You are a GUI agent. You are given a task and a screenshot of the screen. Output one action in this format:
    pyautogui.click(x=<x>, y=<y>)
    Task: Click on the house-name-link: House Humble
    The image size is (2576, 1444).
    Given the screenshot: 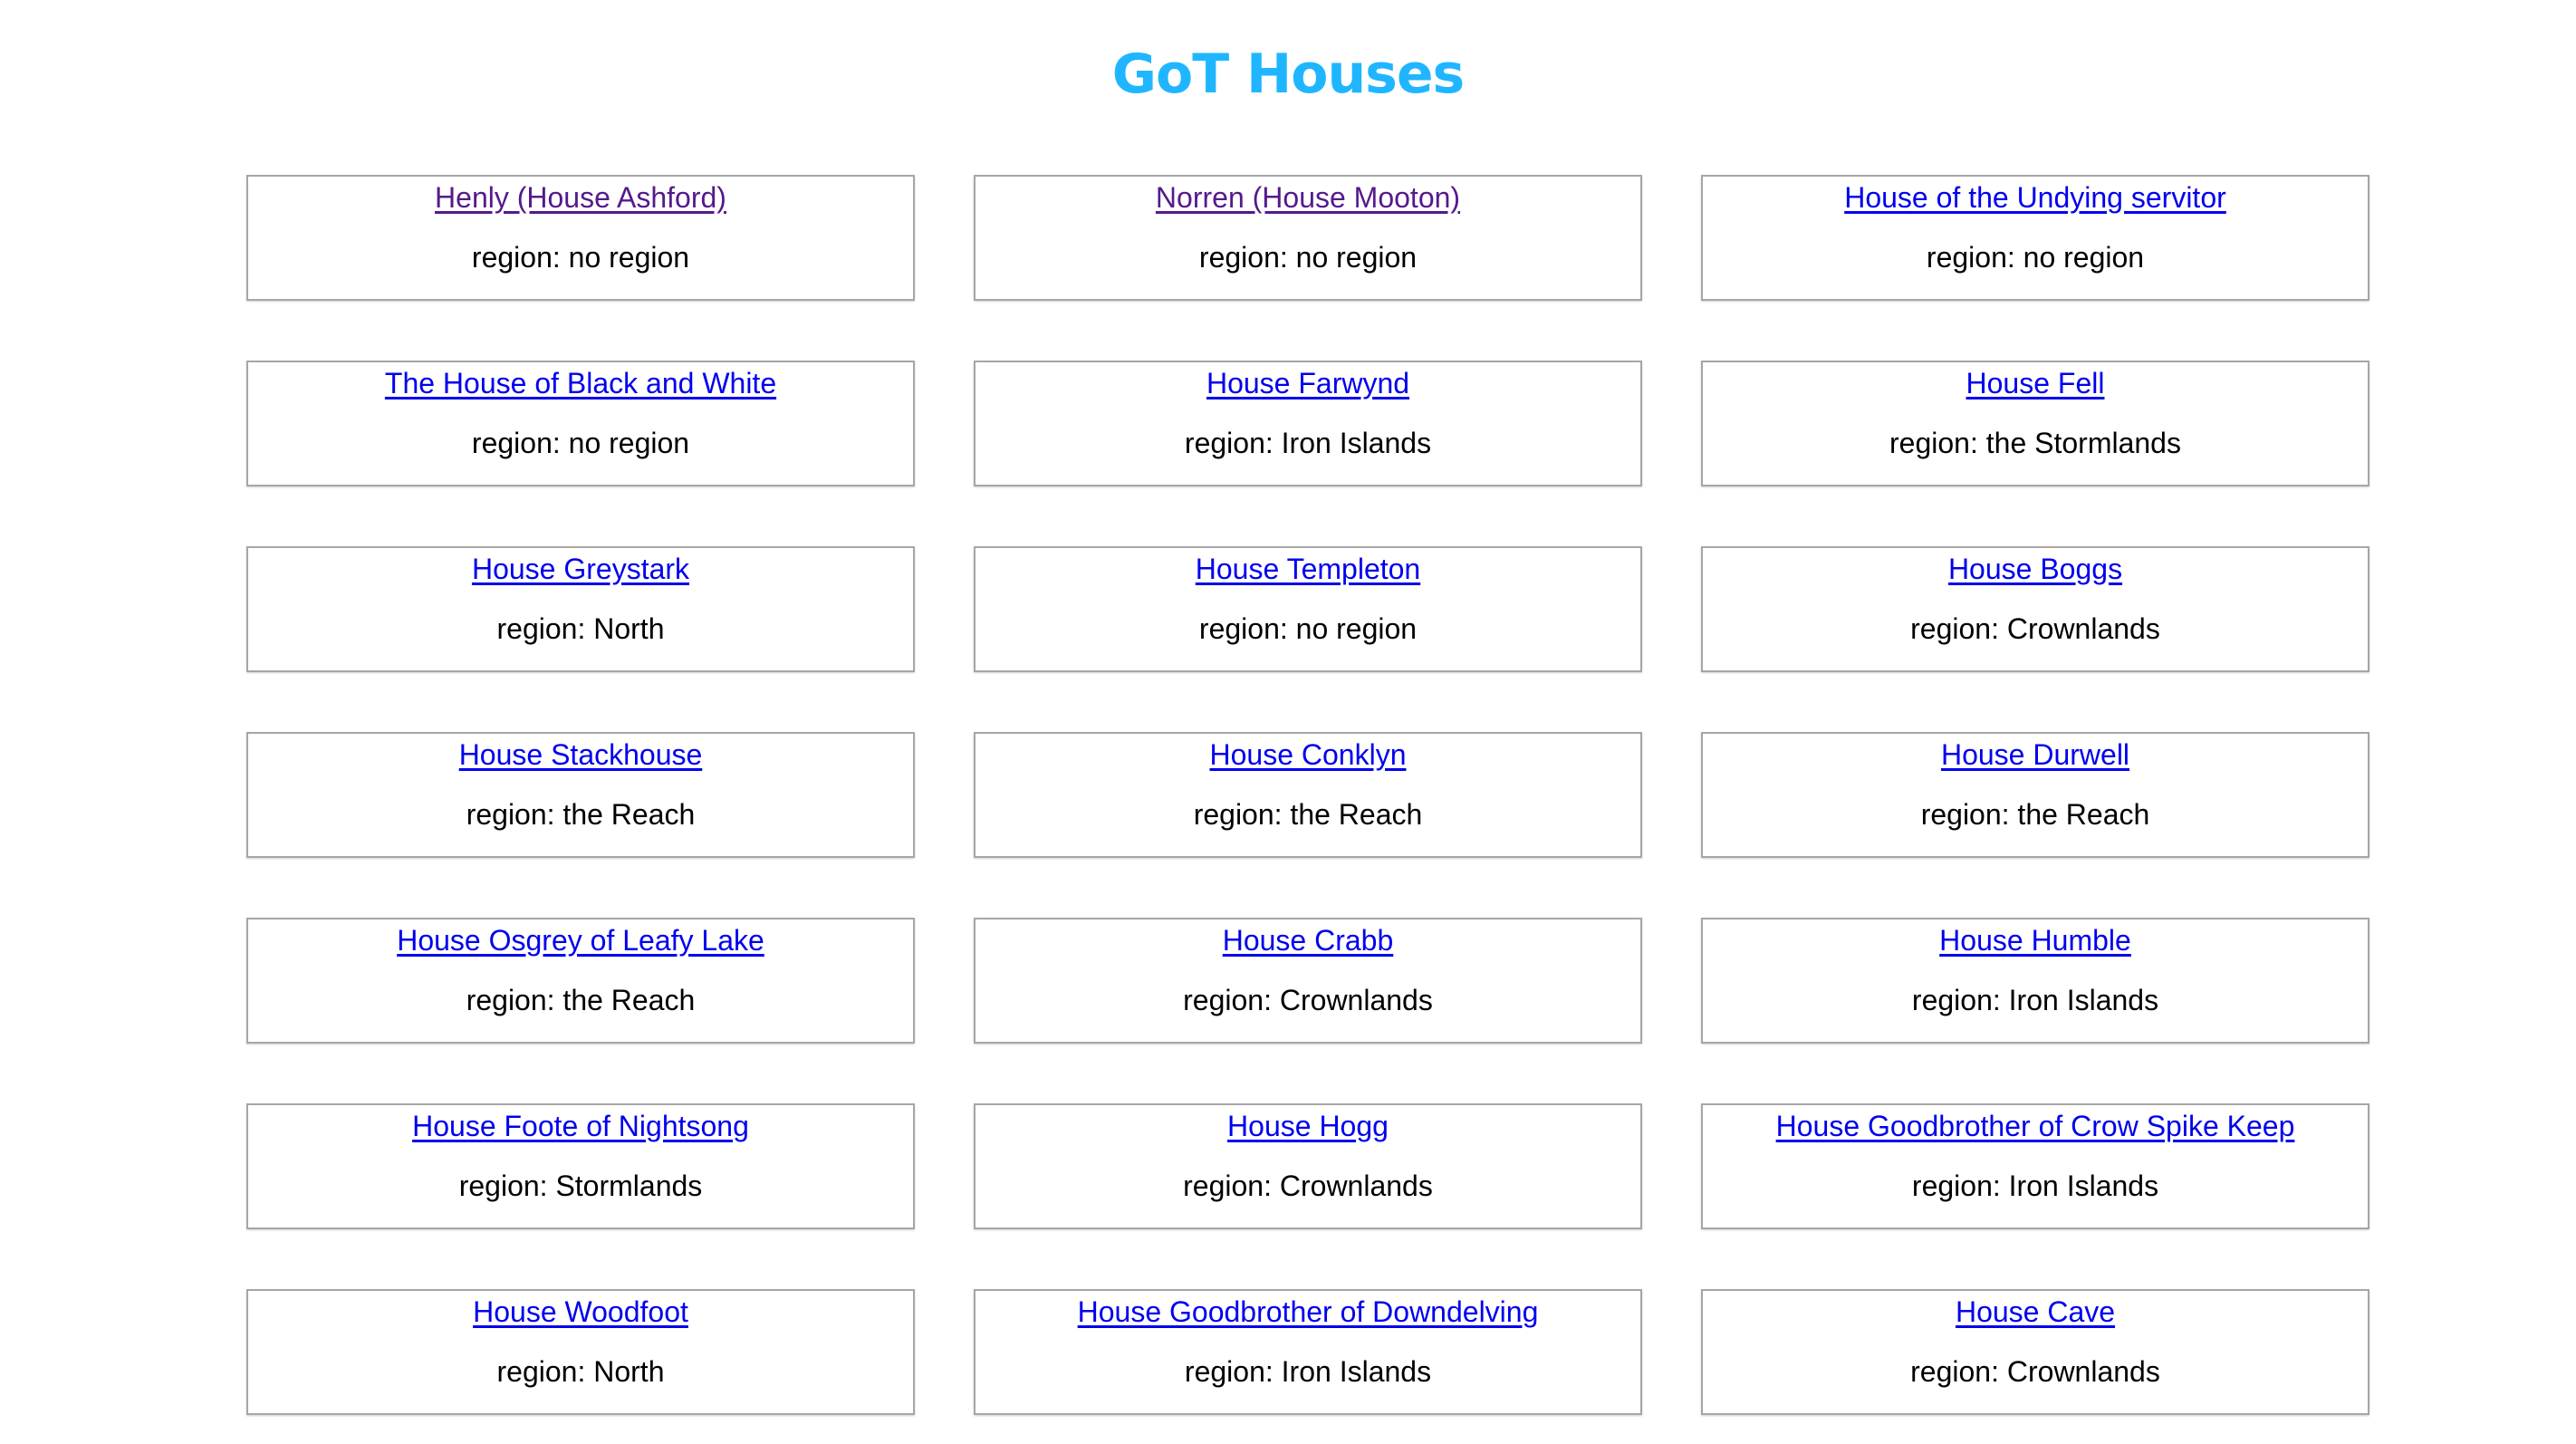 What is the action you would take?
    pyautogui.click(x=2035, y=940)
    